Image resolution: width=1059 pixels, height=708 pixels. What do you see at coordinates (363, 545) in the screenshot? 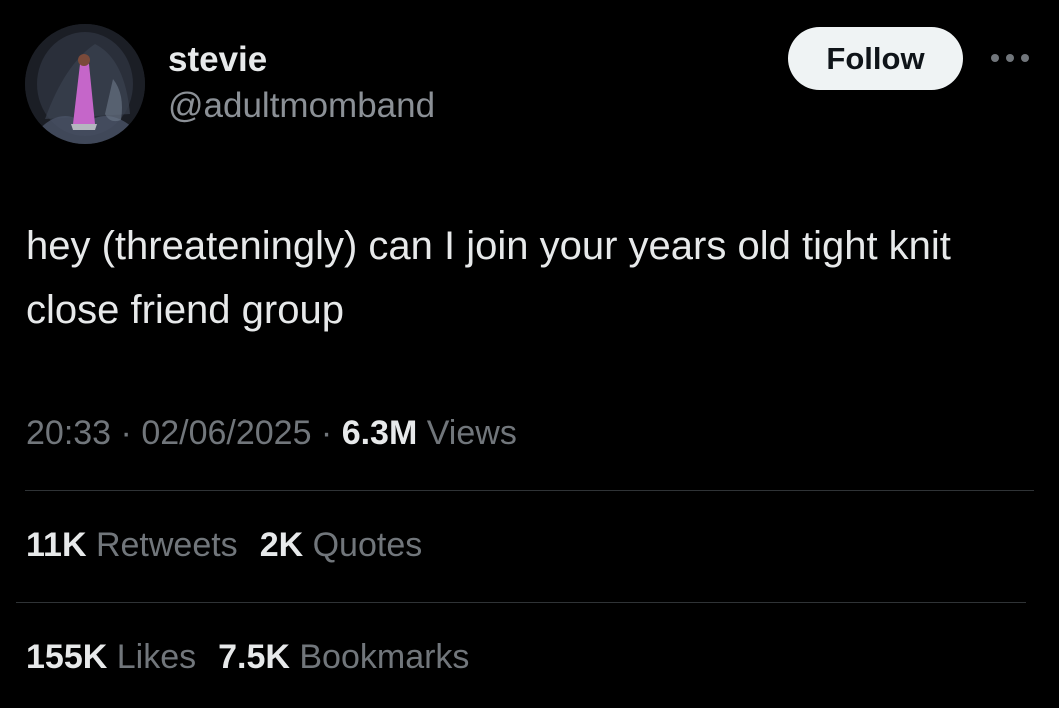
I see `quotes-label: Quotes` at bounding box center [363, 545].